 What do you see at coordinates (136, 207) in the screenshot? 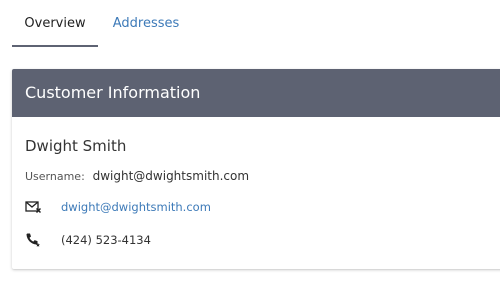
I see `email-link: dwight@dwightsmith.com` at bounding box center [136, 207].